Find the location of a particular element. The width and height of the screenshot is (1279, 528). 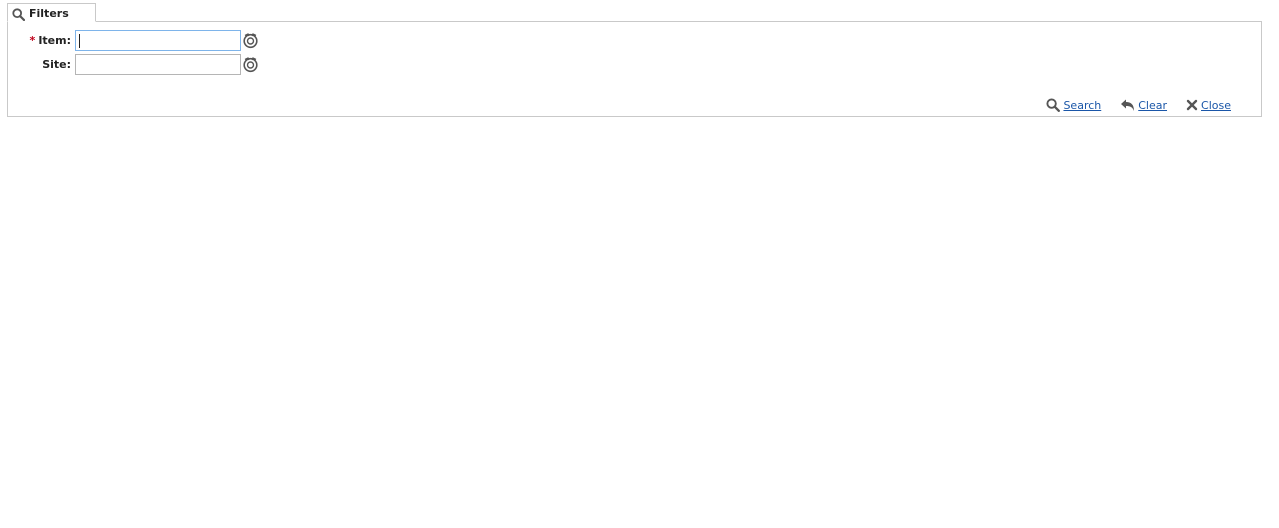

tab-filters: Filters is located at coordinates (51, 12).